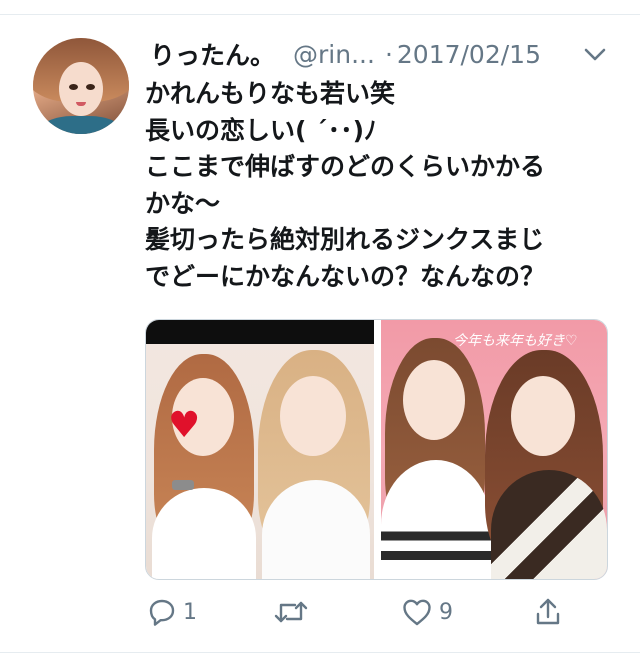  I want to click on chevron-down-icon, so click(595, 55).